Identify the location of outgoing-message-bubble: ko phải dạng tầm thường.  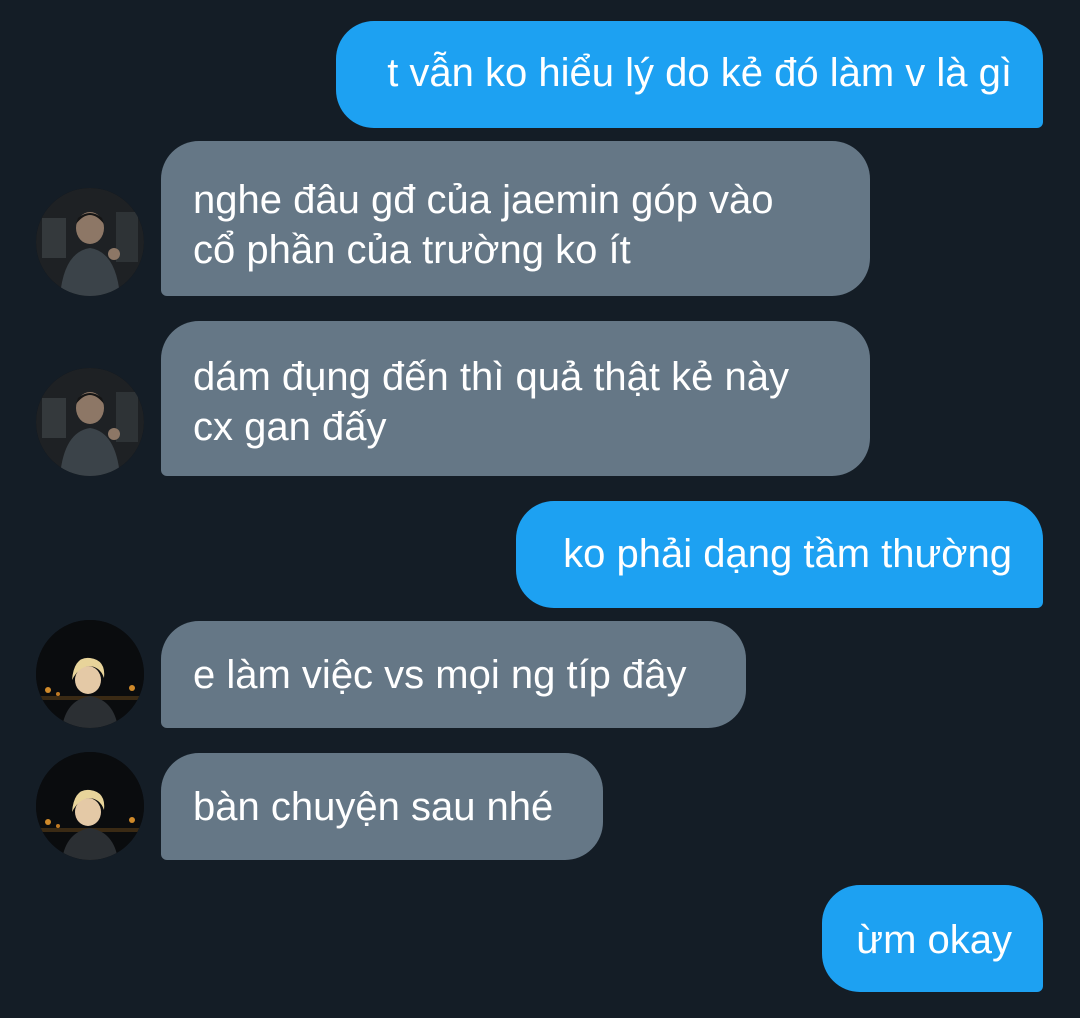
(779, 554).